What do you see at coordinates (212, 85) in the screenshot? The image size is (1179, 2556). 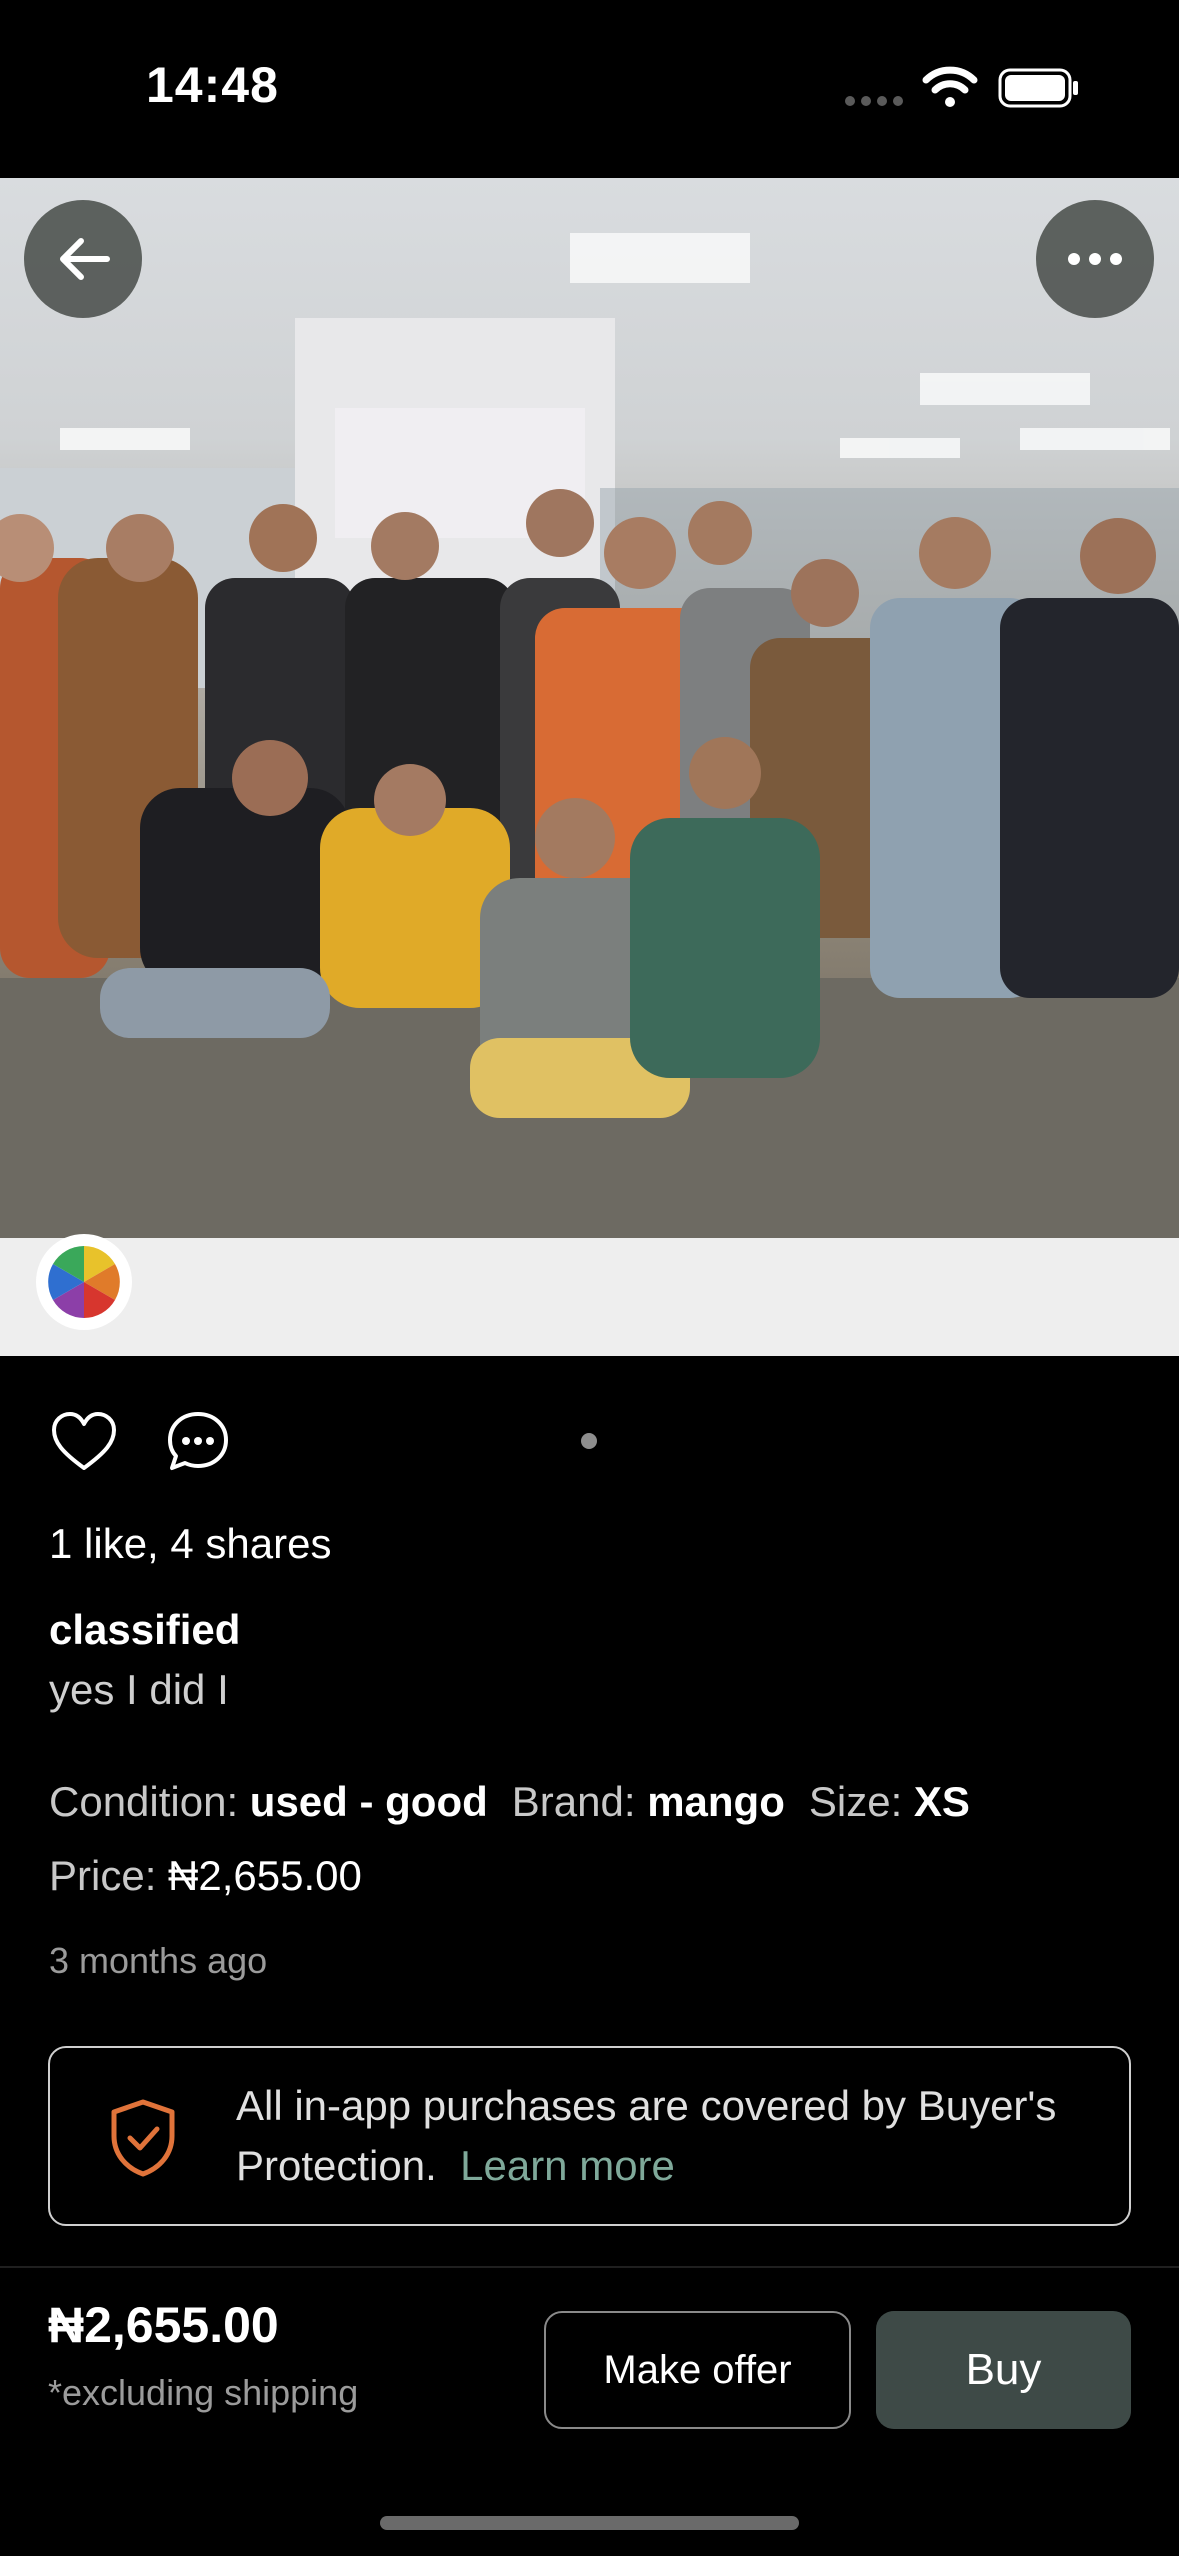 I see `status-time: 14:48` at bounding box center [212, 85].